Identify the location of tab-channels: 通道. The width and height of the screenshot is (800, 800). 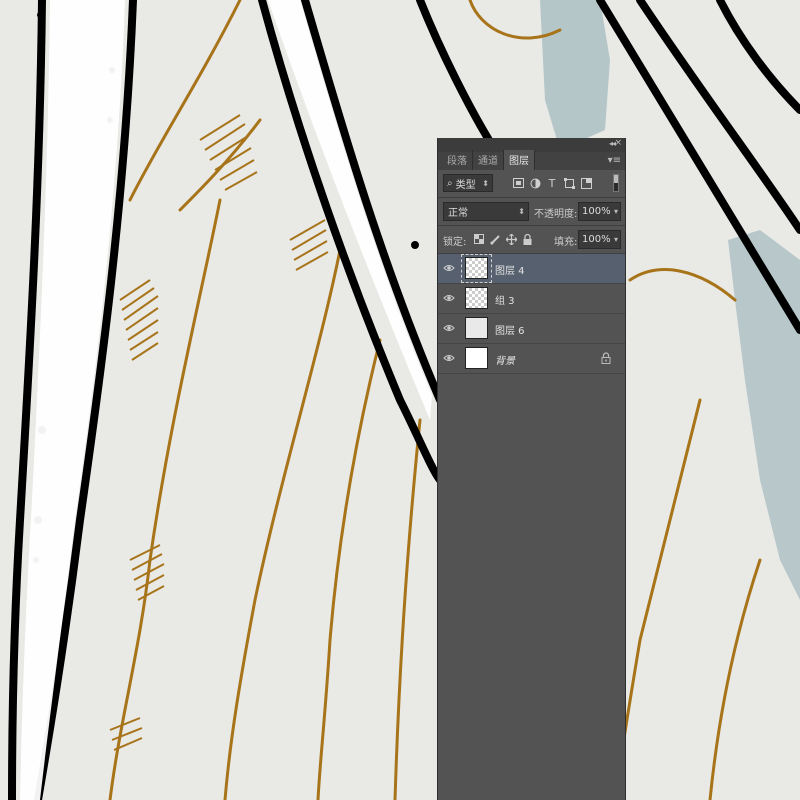
(488, 160).